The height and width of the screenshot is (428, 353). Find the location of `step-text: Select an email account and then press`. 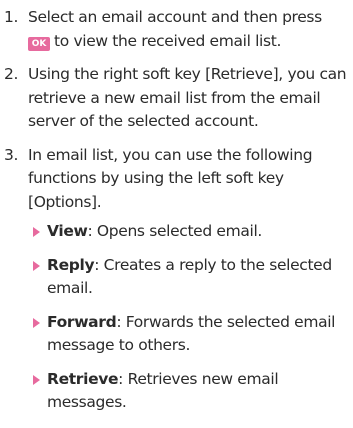

step-text: Select an email account and then press is located at coordinates (175, 17).